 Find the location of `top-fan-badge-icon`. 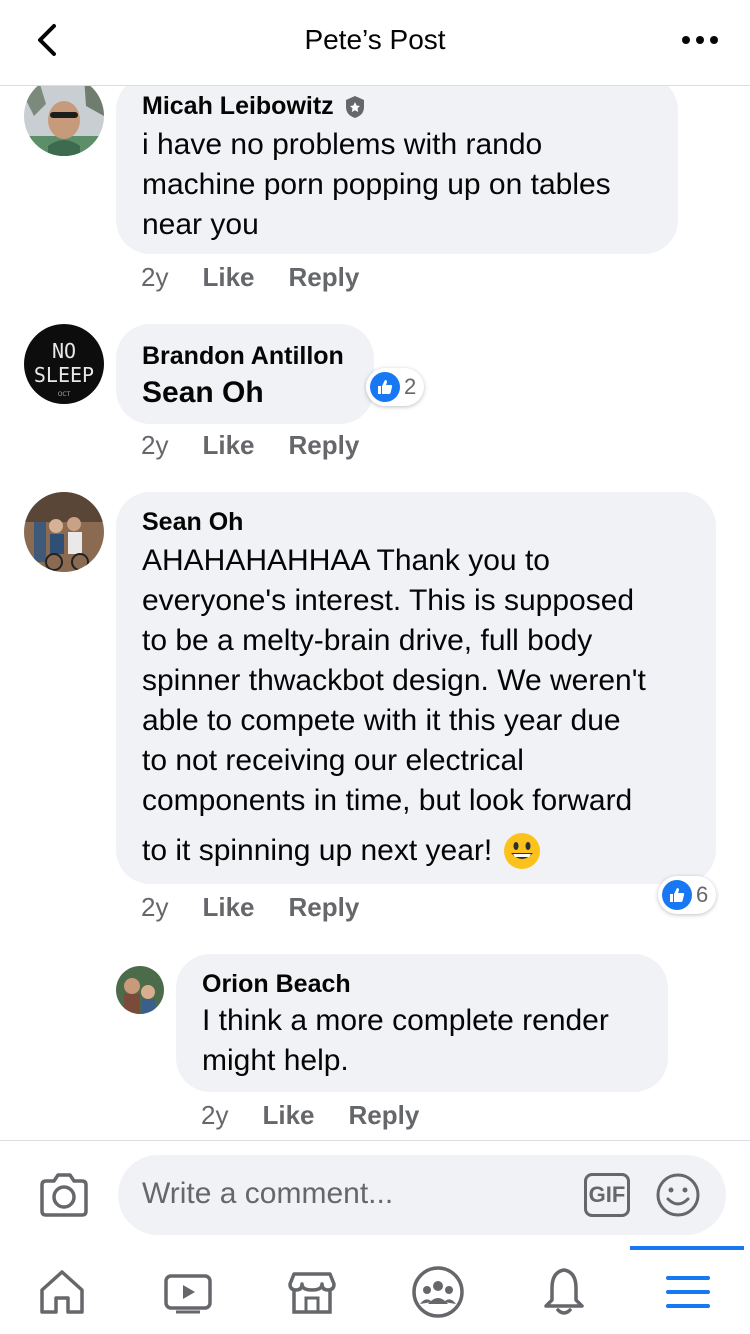

top-fan-badge-icon is located at coordinates (354, 106).